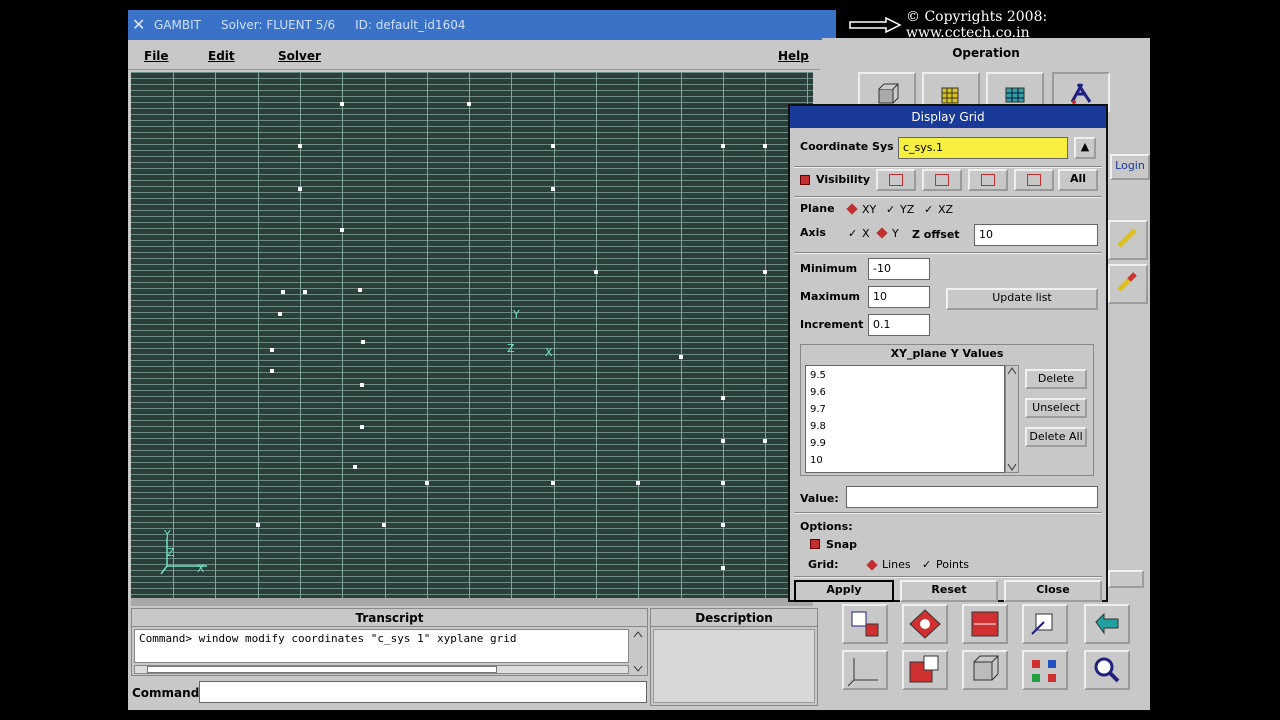 This screenshot has height=720, width=1280. I want to click on panel-small-button, so click(1126, 579).